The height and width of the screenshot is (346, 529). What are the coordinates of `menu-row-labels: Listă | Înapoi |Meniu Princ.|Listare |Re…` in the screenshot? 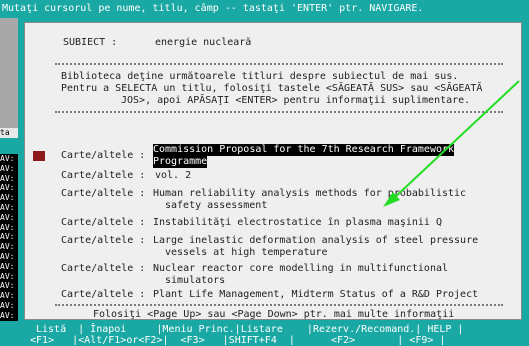 It's located at (249, 329).